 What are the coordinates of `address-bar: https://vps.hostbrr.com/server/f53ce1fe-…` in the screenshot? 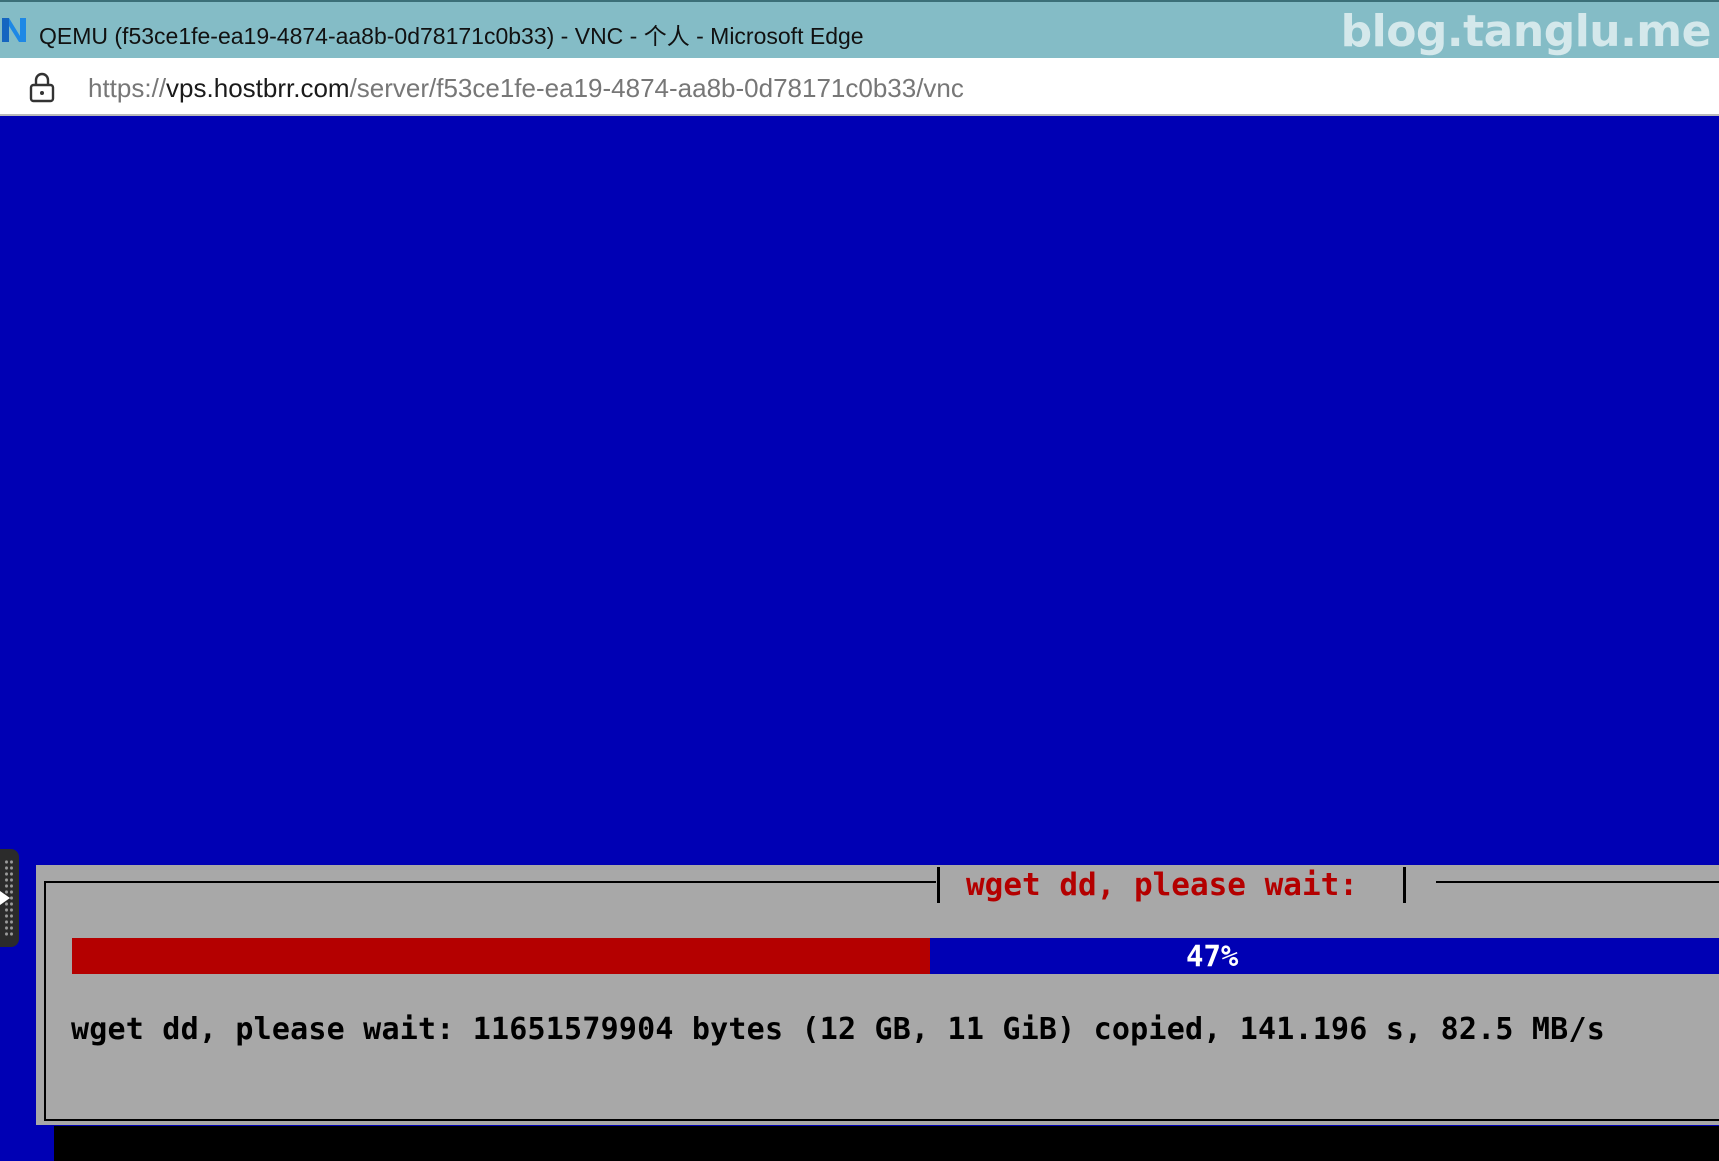 It's located at (859, 87).